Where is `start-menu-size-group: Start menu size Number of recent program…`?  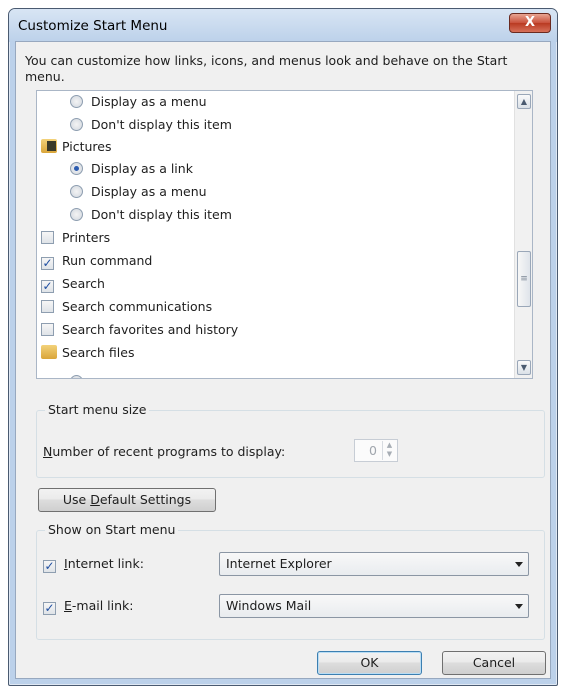 start-menu-size-group: Start menu size Number of recent program… is located at coordinates (290, 440).